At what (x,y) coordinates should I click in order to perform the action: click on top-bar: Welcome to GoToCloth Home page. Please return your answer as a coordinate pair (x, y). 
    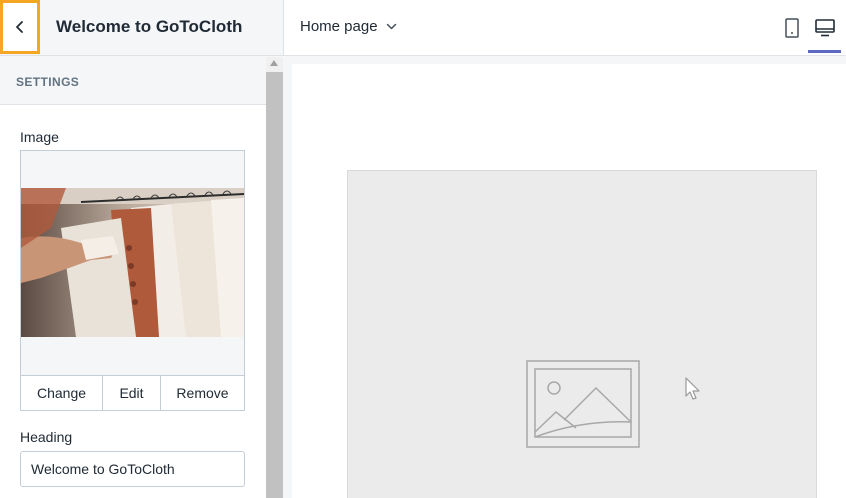
    Looking at the image, I should click on (423, 28).